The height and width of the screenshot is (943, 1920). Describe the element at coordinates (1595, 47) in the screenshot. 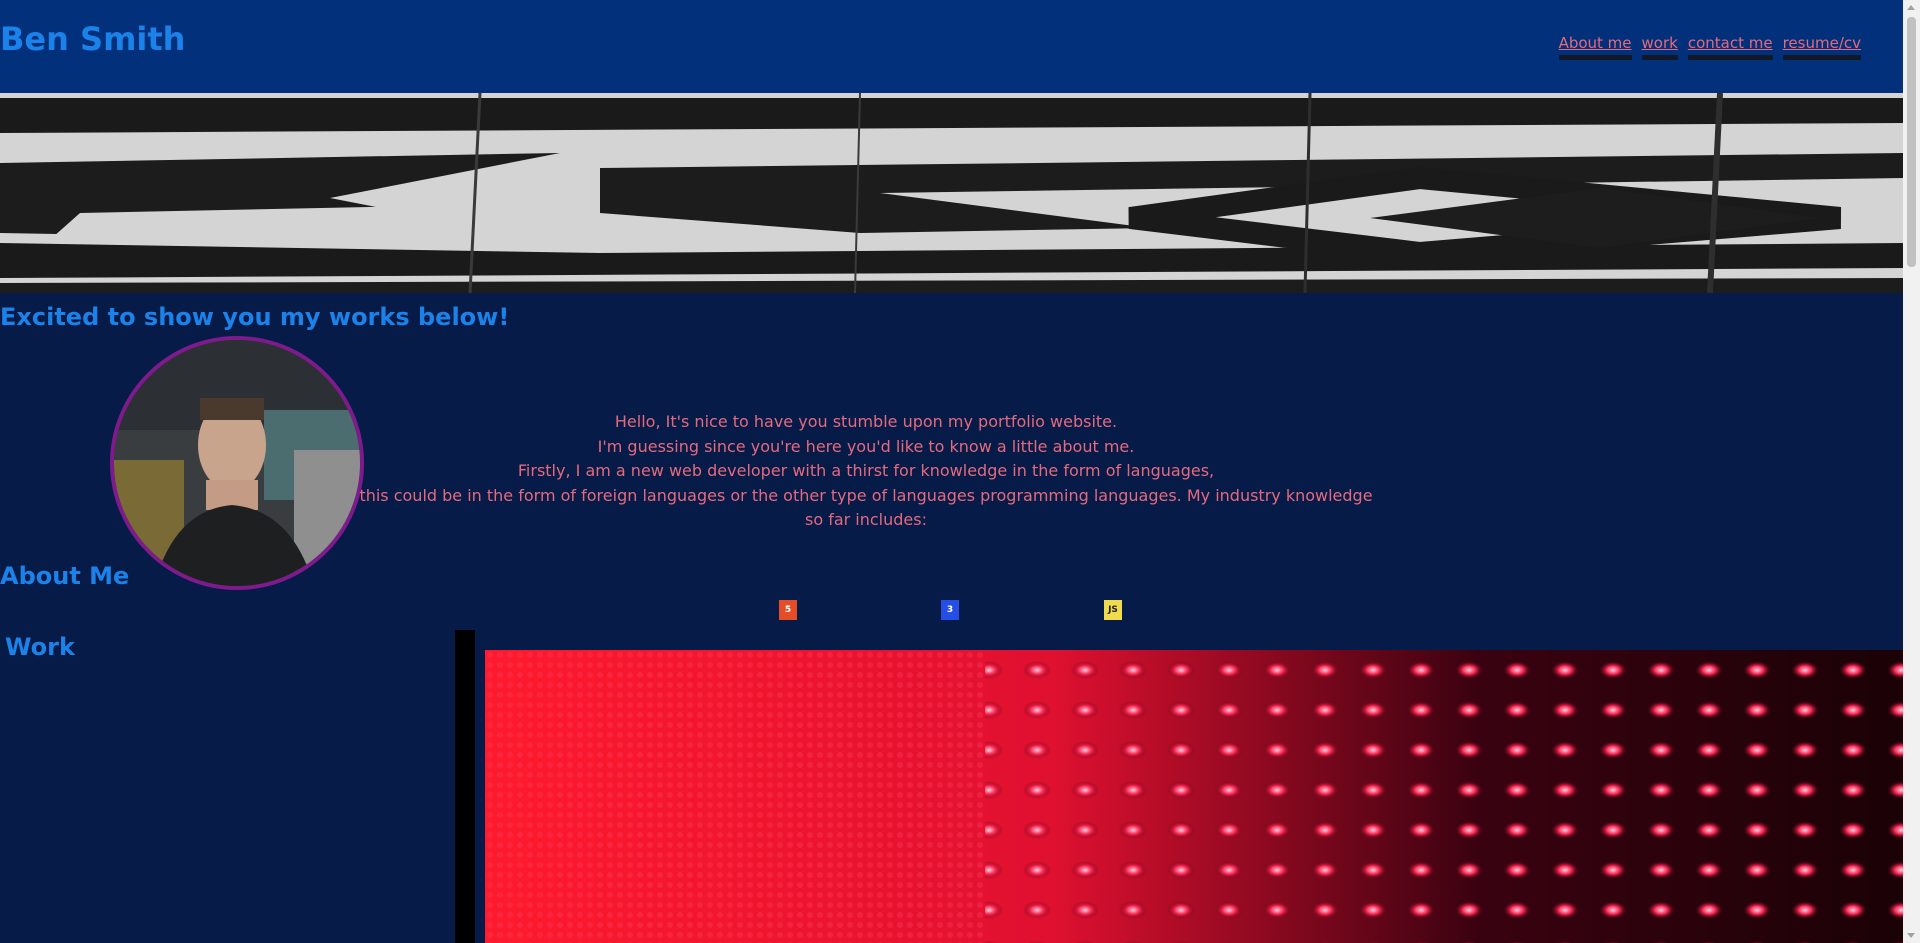

I see `nav-link-about-me: About me` at that location.